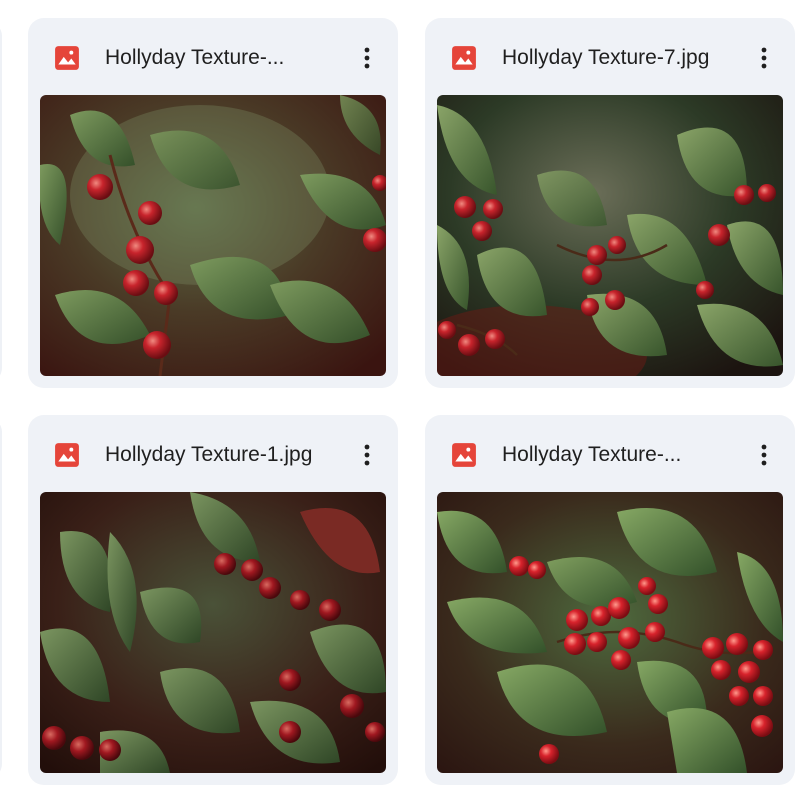 This screenshot has height=794, width=804. I want to click on file-name: Hollyday Texture-1.jpg, so click(209, 454).